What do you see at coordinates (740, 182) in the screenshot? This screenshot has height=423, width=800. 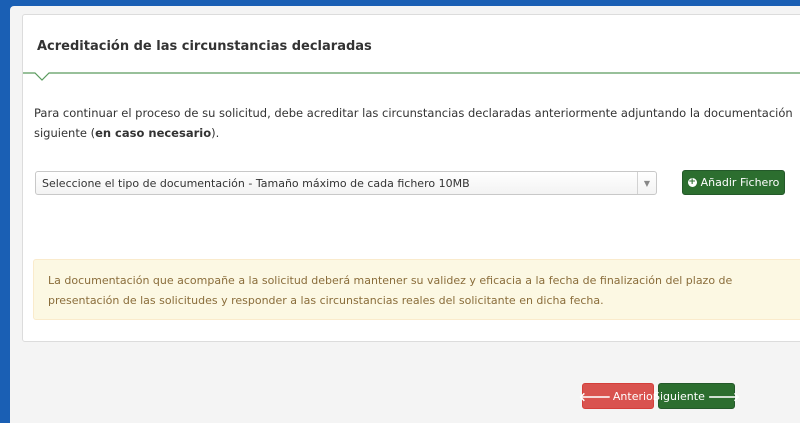 I see `add-file-label: Añadir Fichero` at bounding box center [740, 182].